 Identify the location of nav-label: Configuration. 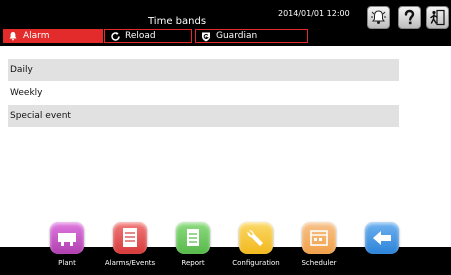
(256, 263).